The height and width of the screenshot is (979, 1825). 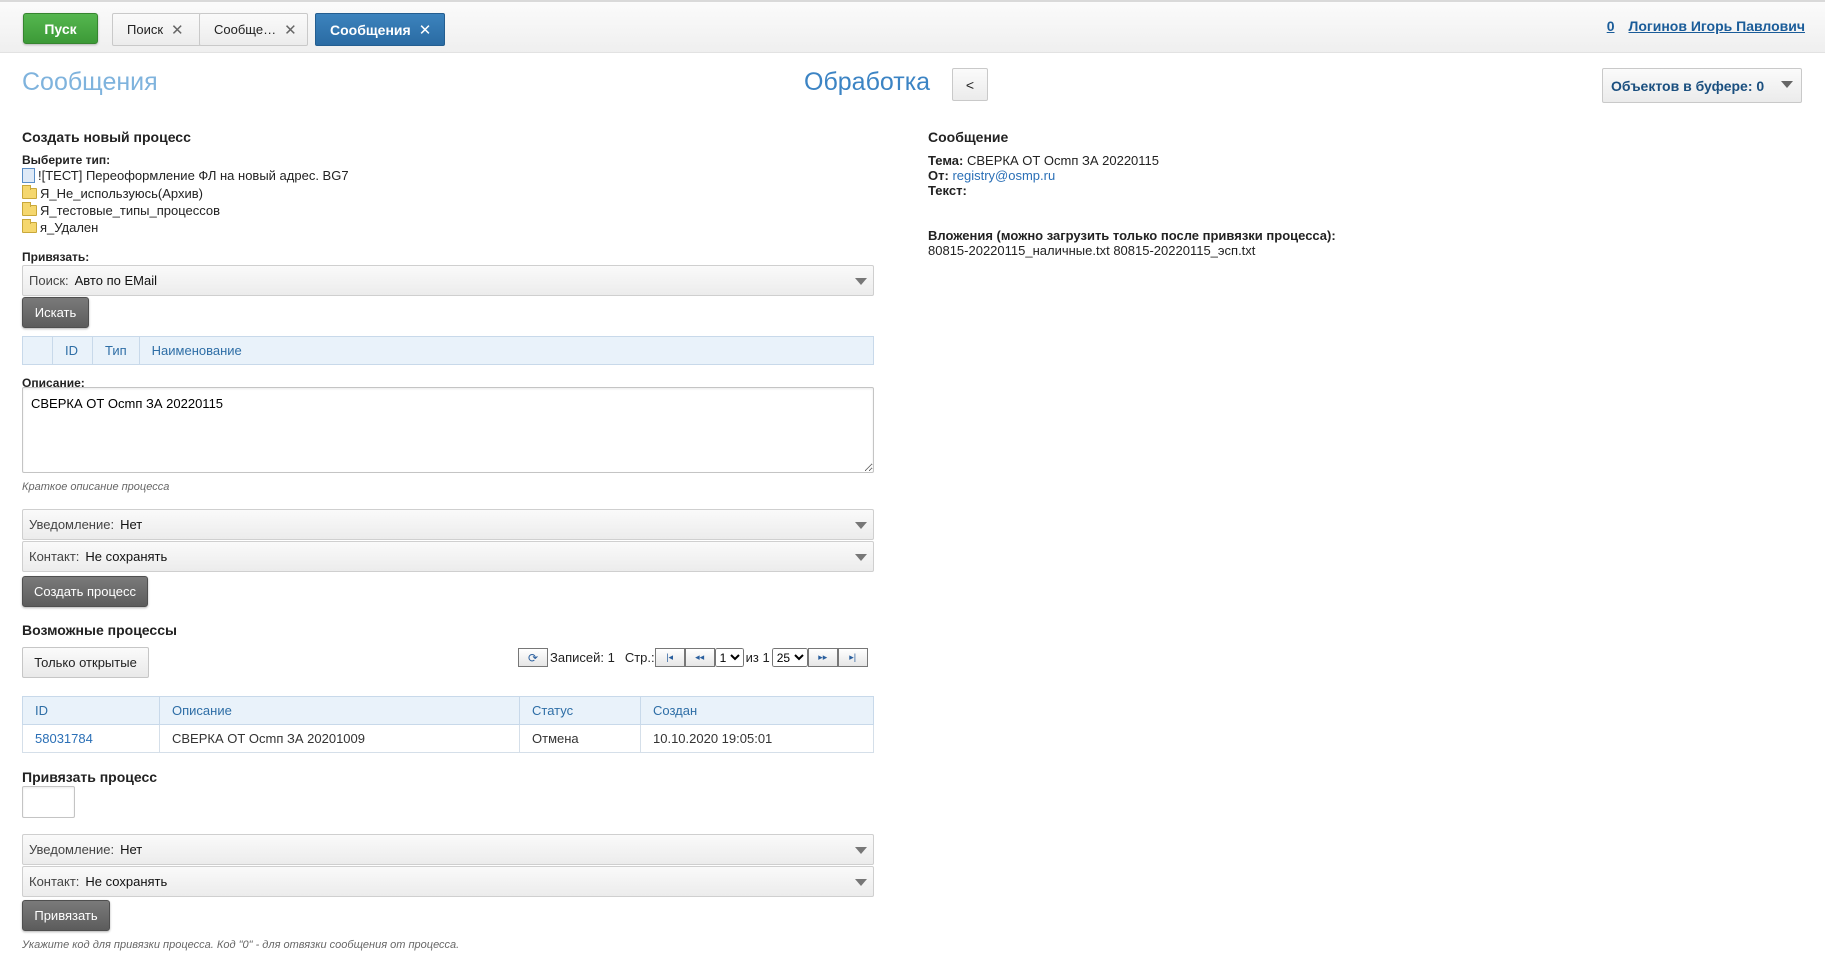 I want to click on pagination: ⟳ Записей: 1 Стр.: |◂ ◂◂ 1 из 1 25 ▸▸ ▸|, so click(x=693, y=657).